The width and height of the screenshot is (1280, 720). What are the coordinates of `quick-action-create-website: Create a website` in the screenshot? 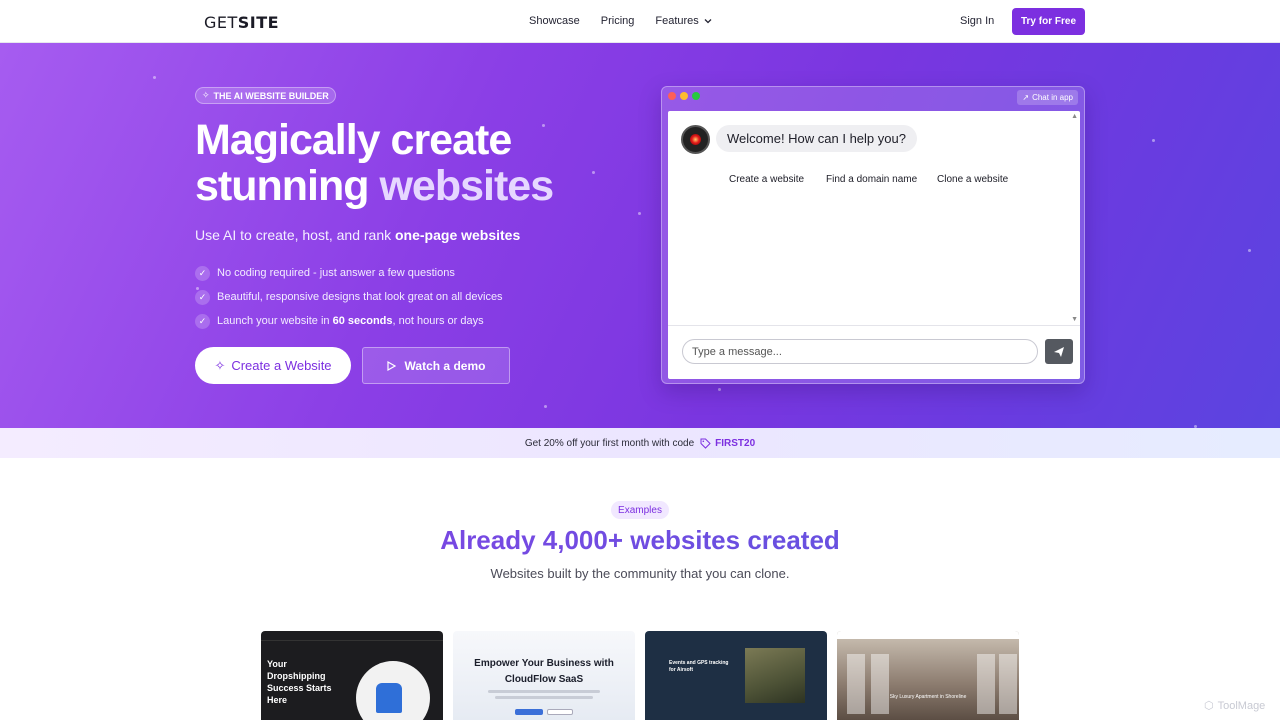 It's located at (766, 179).